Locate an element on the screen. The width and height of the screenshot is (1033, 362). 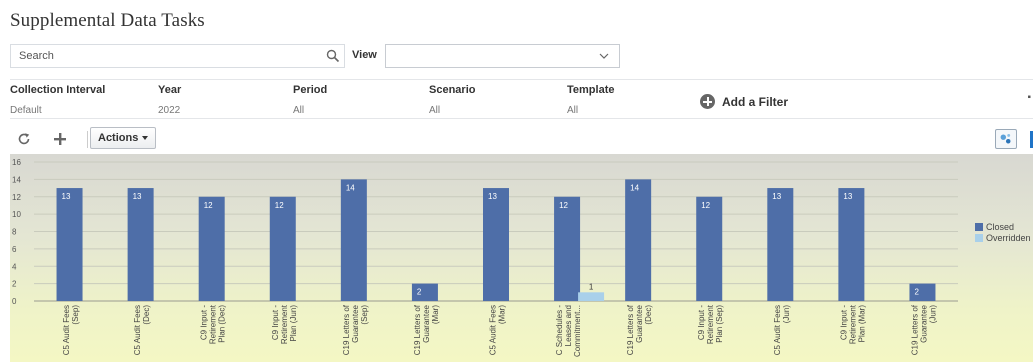
filter-label: Collection Interval is located at coordinates (58, 90).